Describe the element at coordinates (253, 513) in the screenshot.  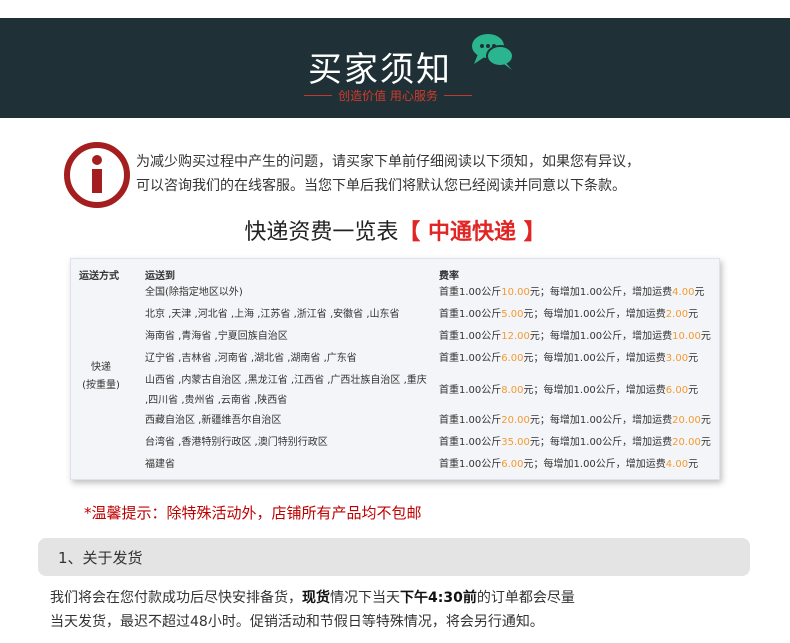
I see `shipping-tip: *温馨提示：除特殊活动外，店铺所有产品均不包邮` at that location.